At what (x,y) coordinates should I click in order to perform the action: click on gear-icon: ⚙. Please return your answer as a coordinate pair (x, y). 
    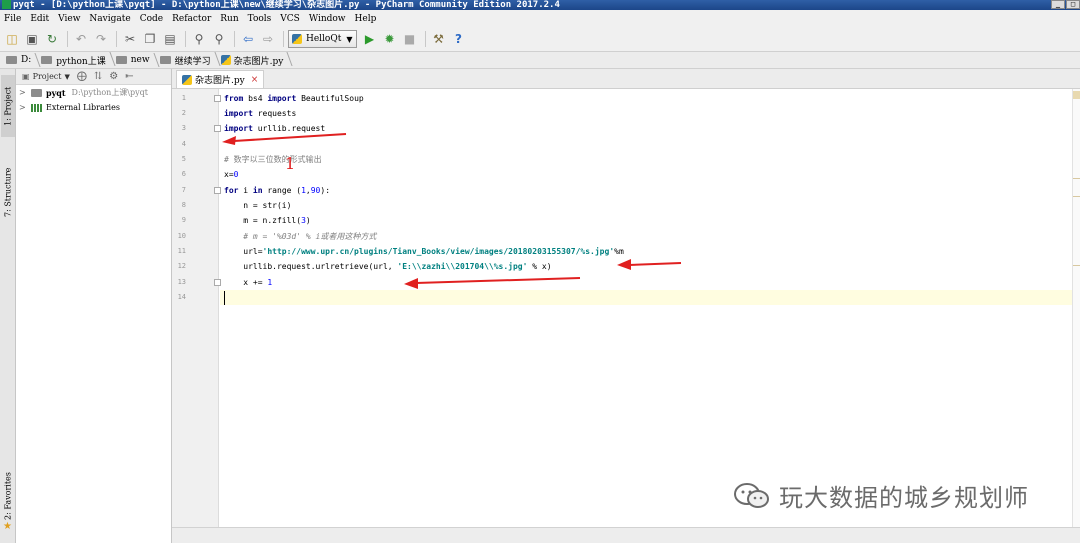
    Looking at the image, I should click on (113, 76).